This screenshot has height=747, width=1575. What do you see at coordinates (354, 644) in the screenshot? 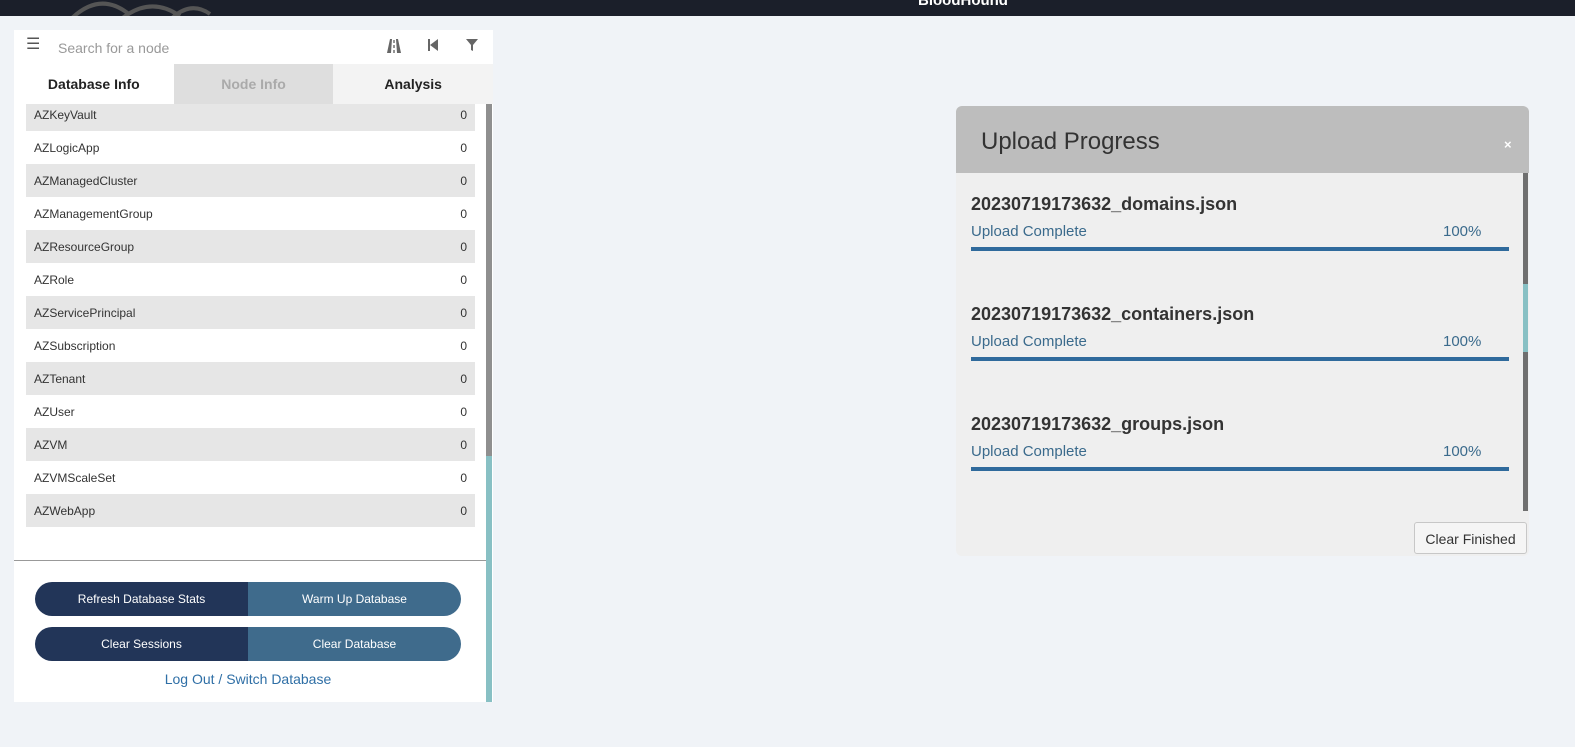
I see `clear-database-button: Clear Database` at bounding box center [354, 644].